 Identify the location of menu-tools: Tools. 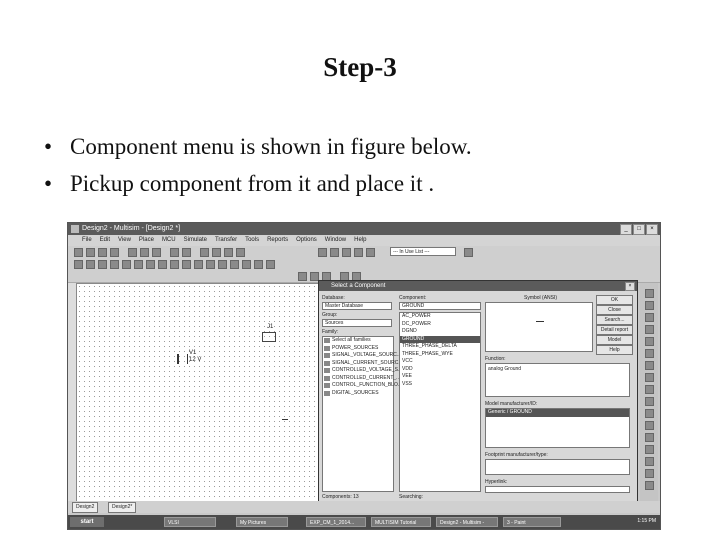
(252, 240).